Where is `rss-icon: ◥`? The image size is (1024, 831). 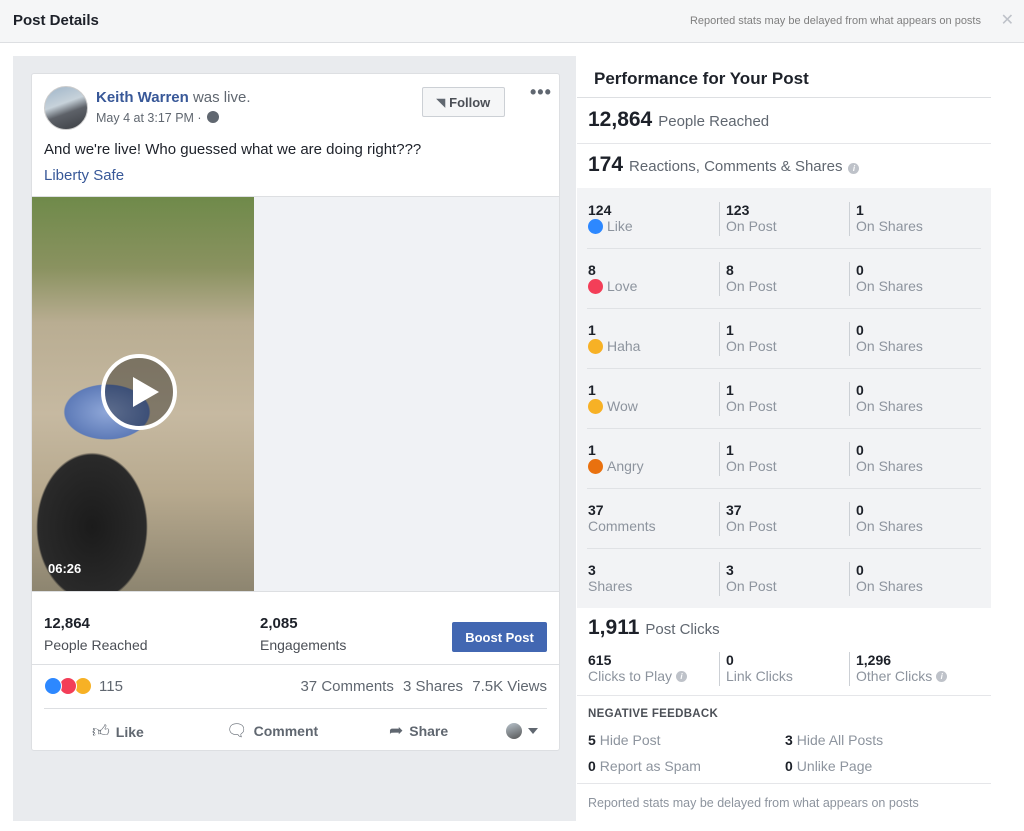 rss-icon: ◥ is located at coordinates (441, 102).